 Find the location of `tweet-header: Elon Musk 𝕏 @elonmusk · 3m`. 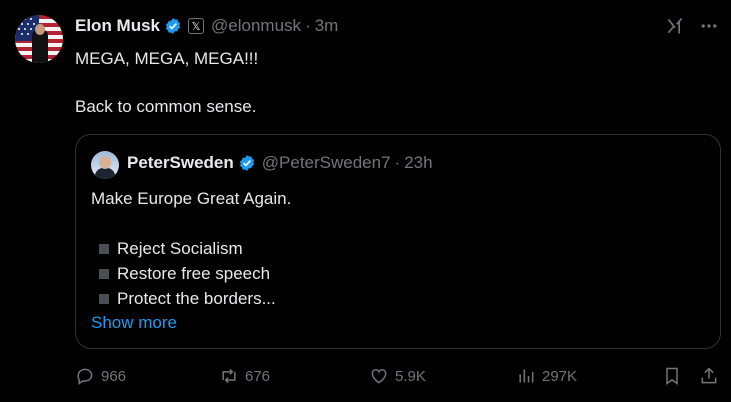

tweet-header: Elon Musk 𝕏 @elonmusk · 3m is located at coordinates (206, 26).